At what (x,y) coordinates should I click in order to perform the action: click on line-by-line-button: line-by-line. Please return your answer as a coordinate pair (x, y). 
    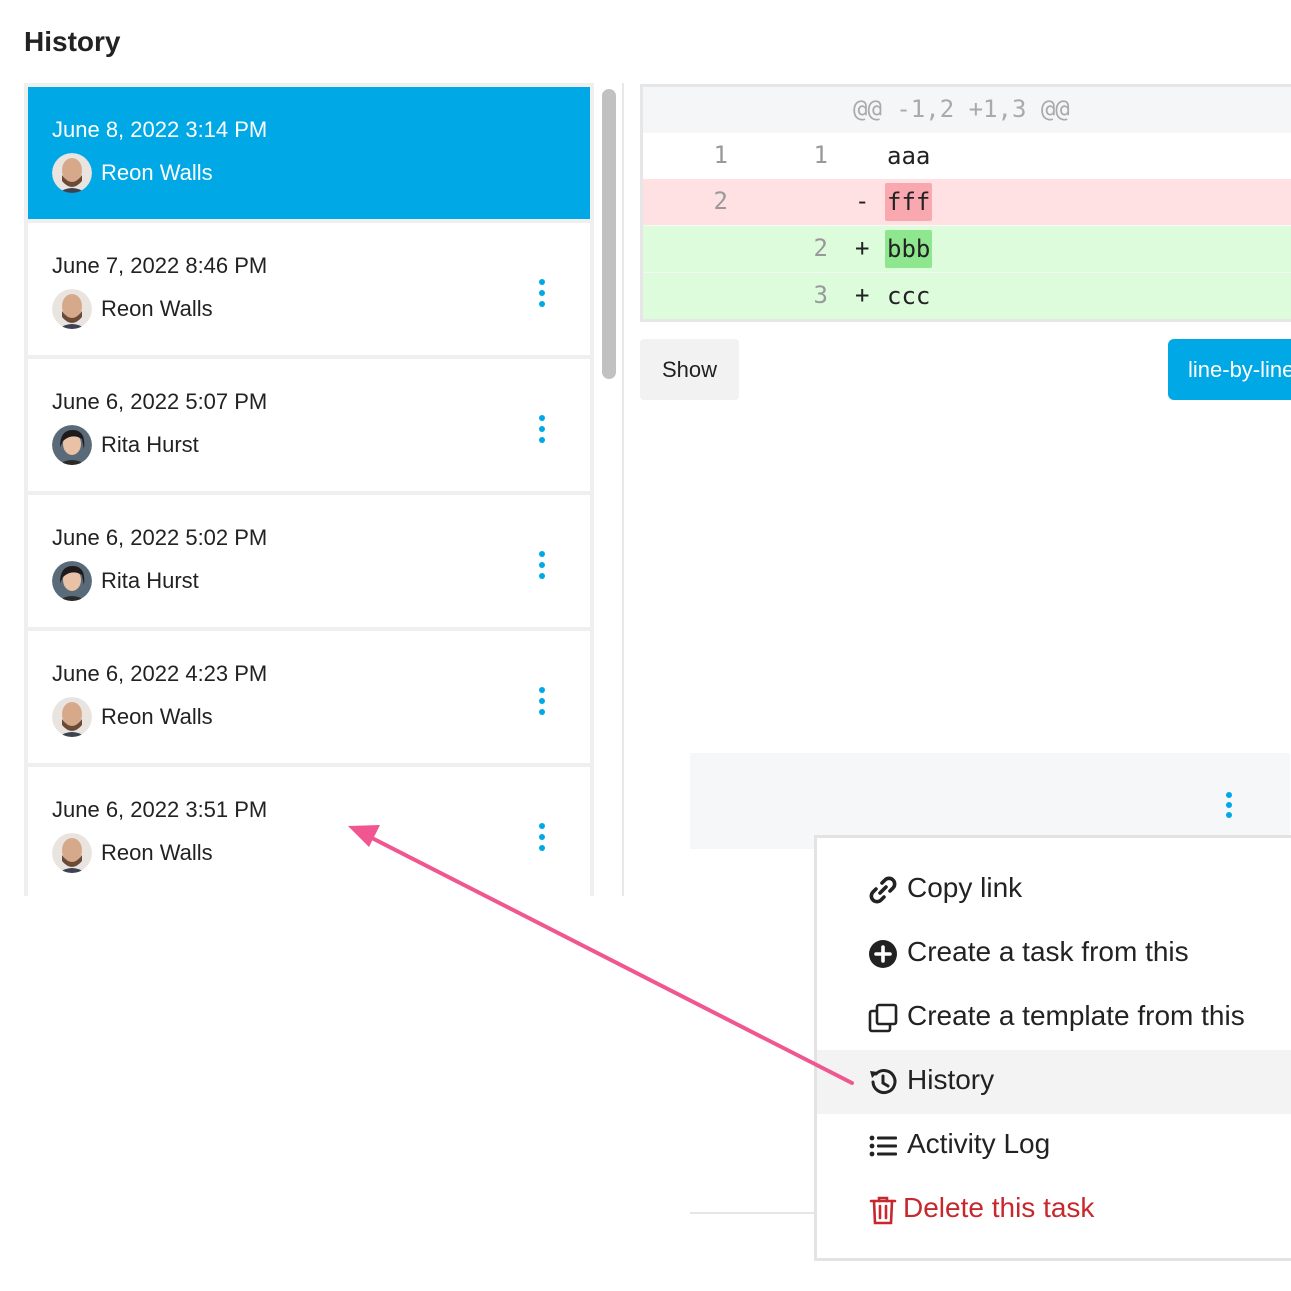
    Looking at the image, I should click on (1229, 369).